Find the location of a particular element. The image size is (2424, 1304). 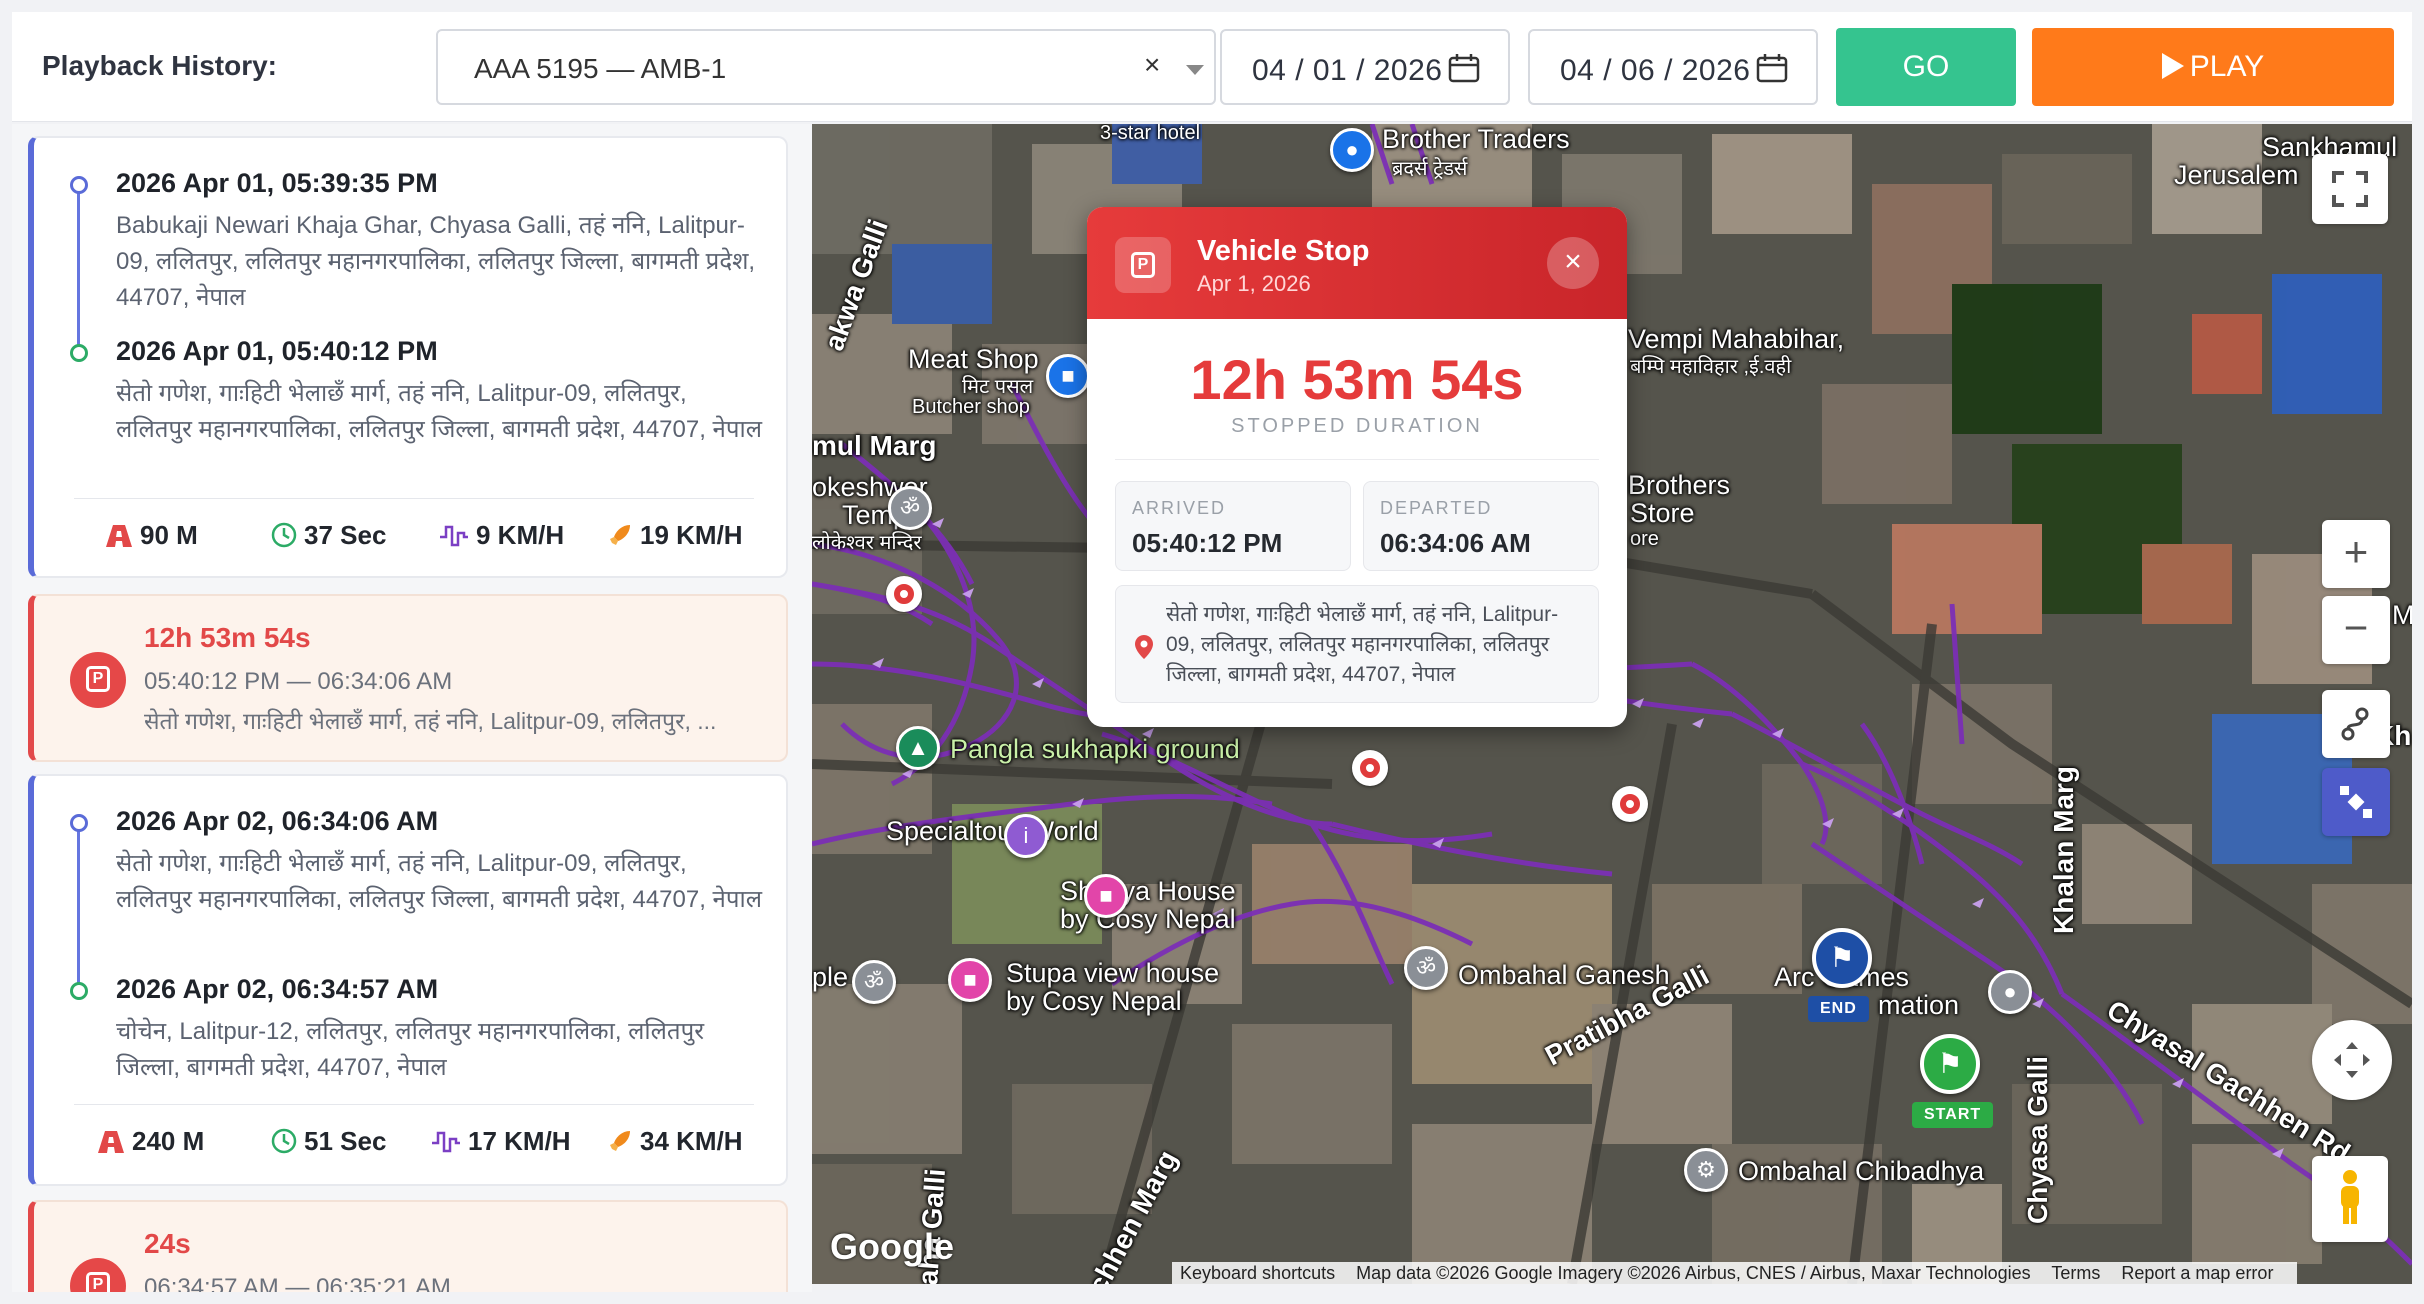

report-error-link: Report a map error is located at coordinates (2197, 1273).